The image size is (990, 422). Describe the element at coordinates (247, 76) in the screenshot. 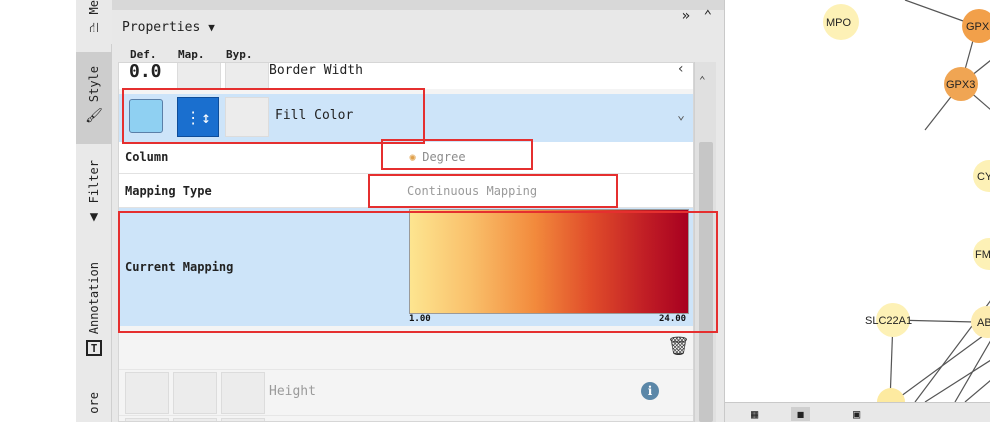

I see `border-width-bypass-button` at that location.